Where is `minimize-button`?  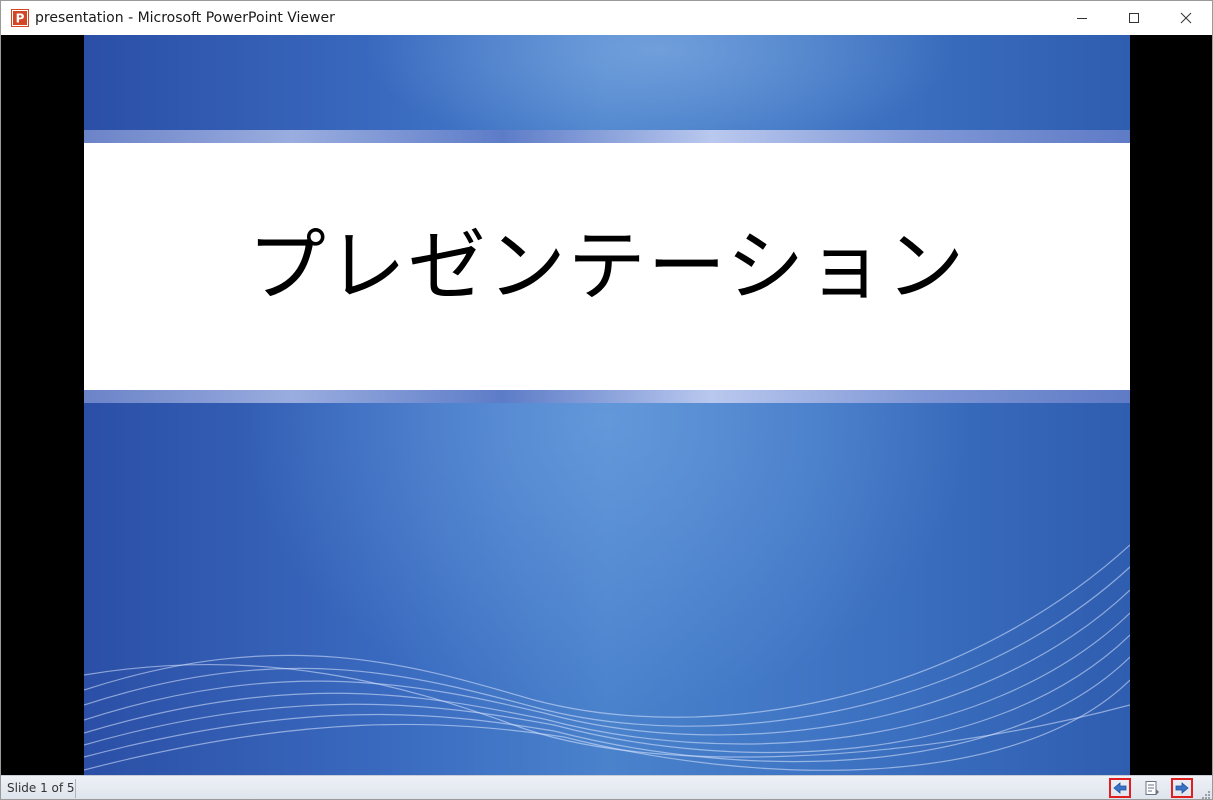
minimize-button is located at coordinates (1082, 18).